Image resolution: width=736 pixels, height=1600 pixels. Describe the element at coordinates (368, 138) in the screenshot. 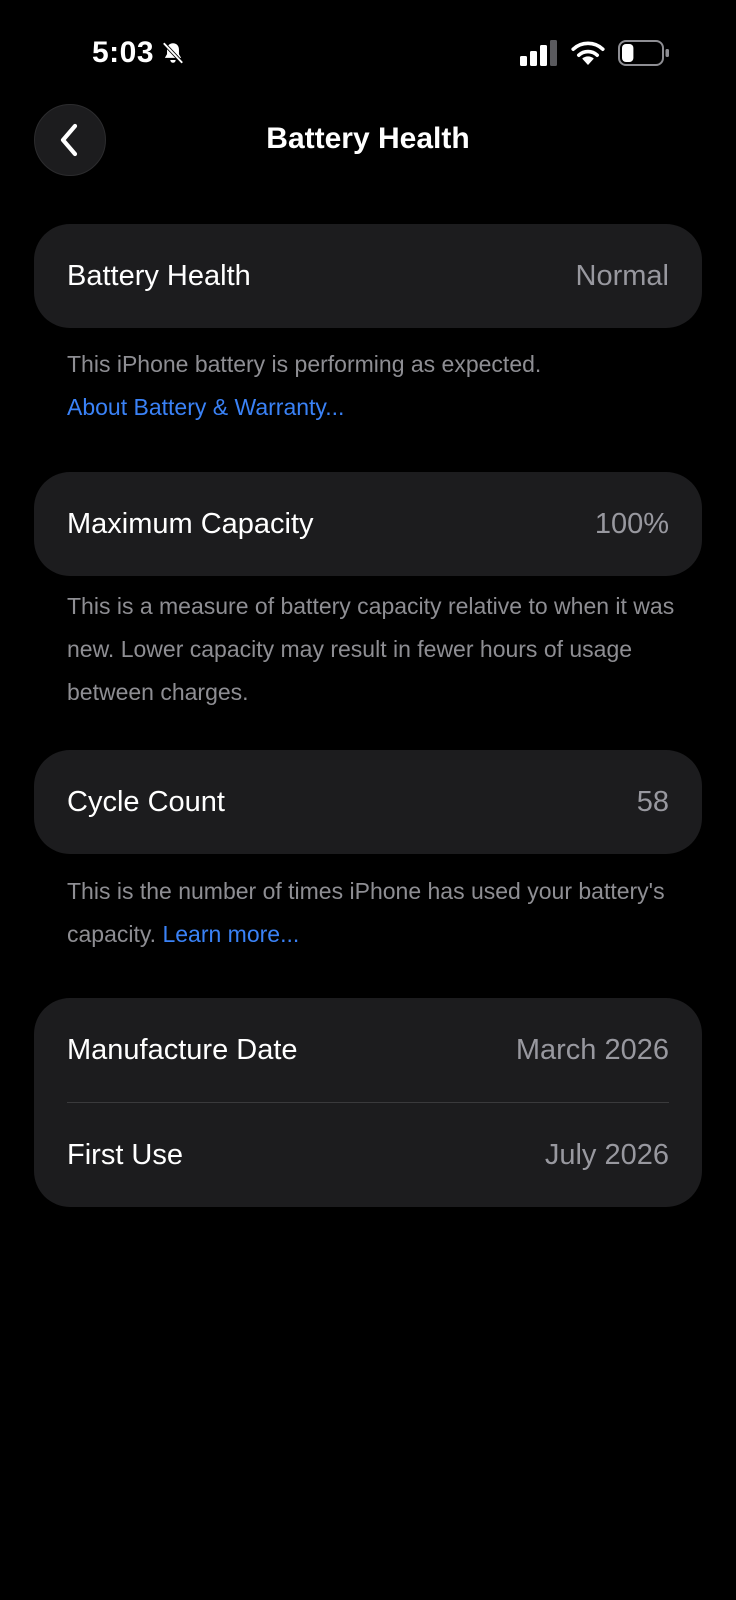

I see `page-title: Battery Health` at that location.